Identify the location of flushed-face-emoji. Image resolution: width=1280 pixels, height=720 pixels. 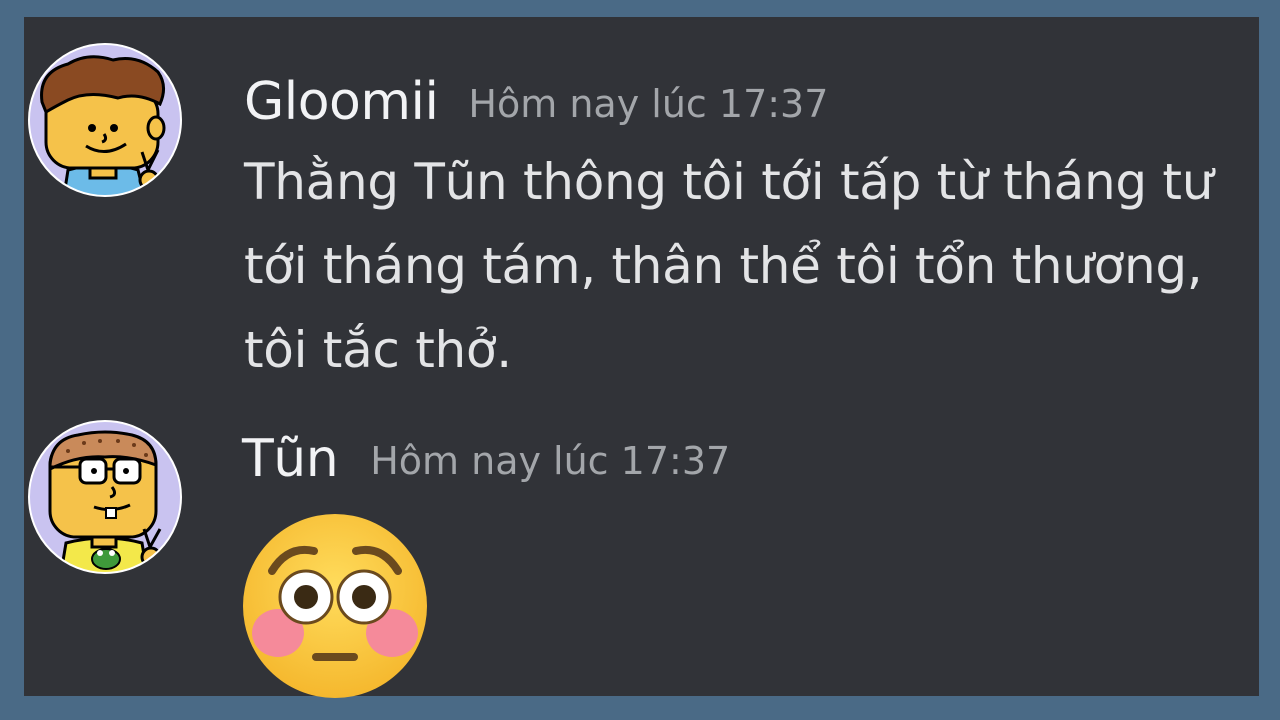
(335, 606).